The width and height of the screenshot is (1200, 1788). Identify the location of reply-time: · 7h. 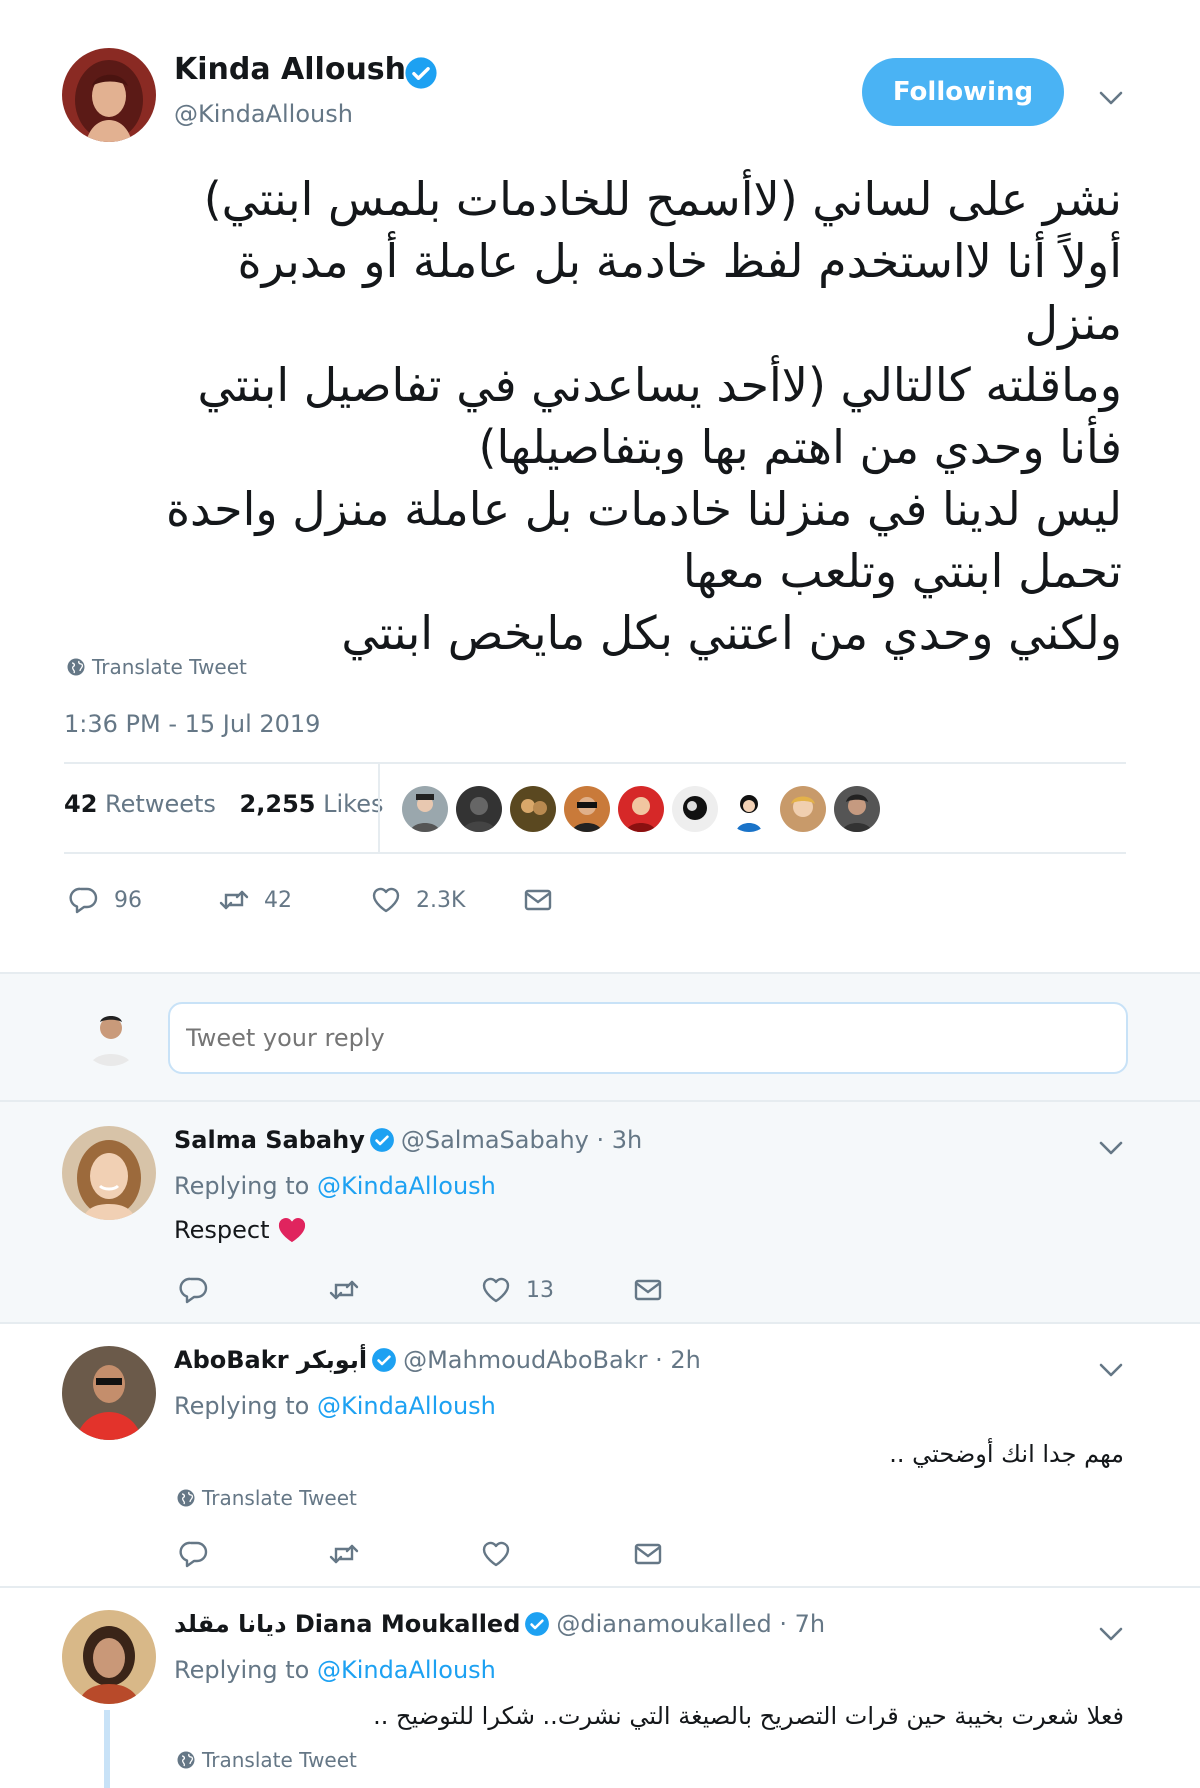
(802, 1624).